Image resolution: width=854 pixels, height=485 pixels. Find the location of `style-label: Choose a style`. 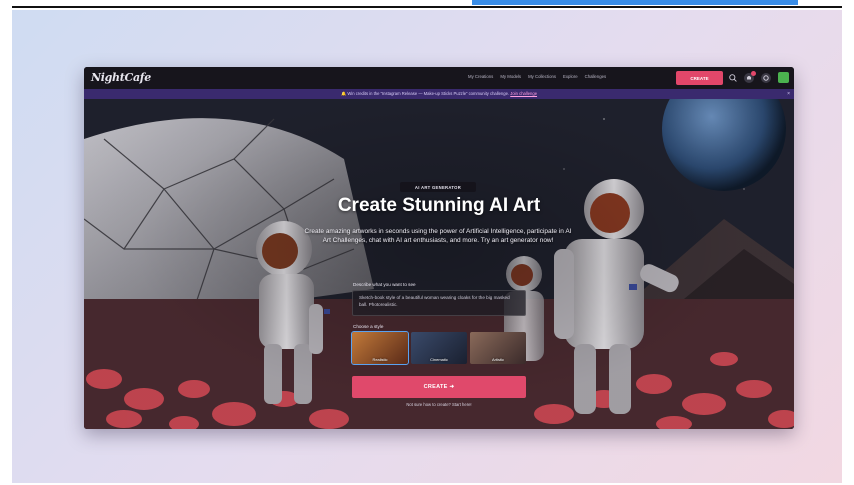

style-label: Choose a style is located at coordinates (368, 326).